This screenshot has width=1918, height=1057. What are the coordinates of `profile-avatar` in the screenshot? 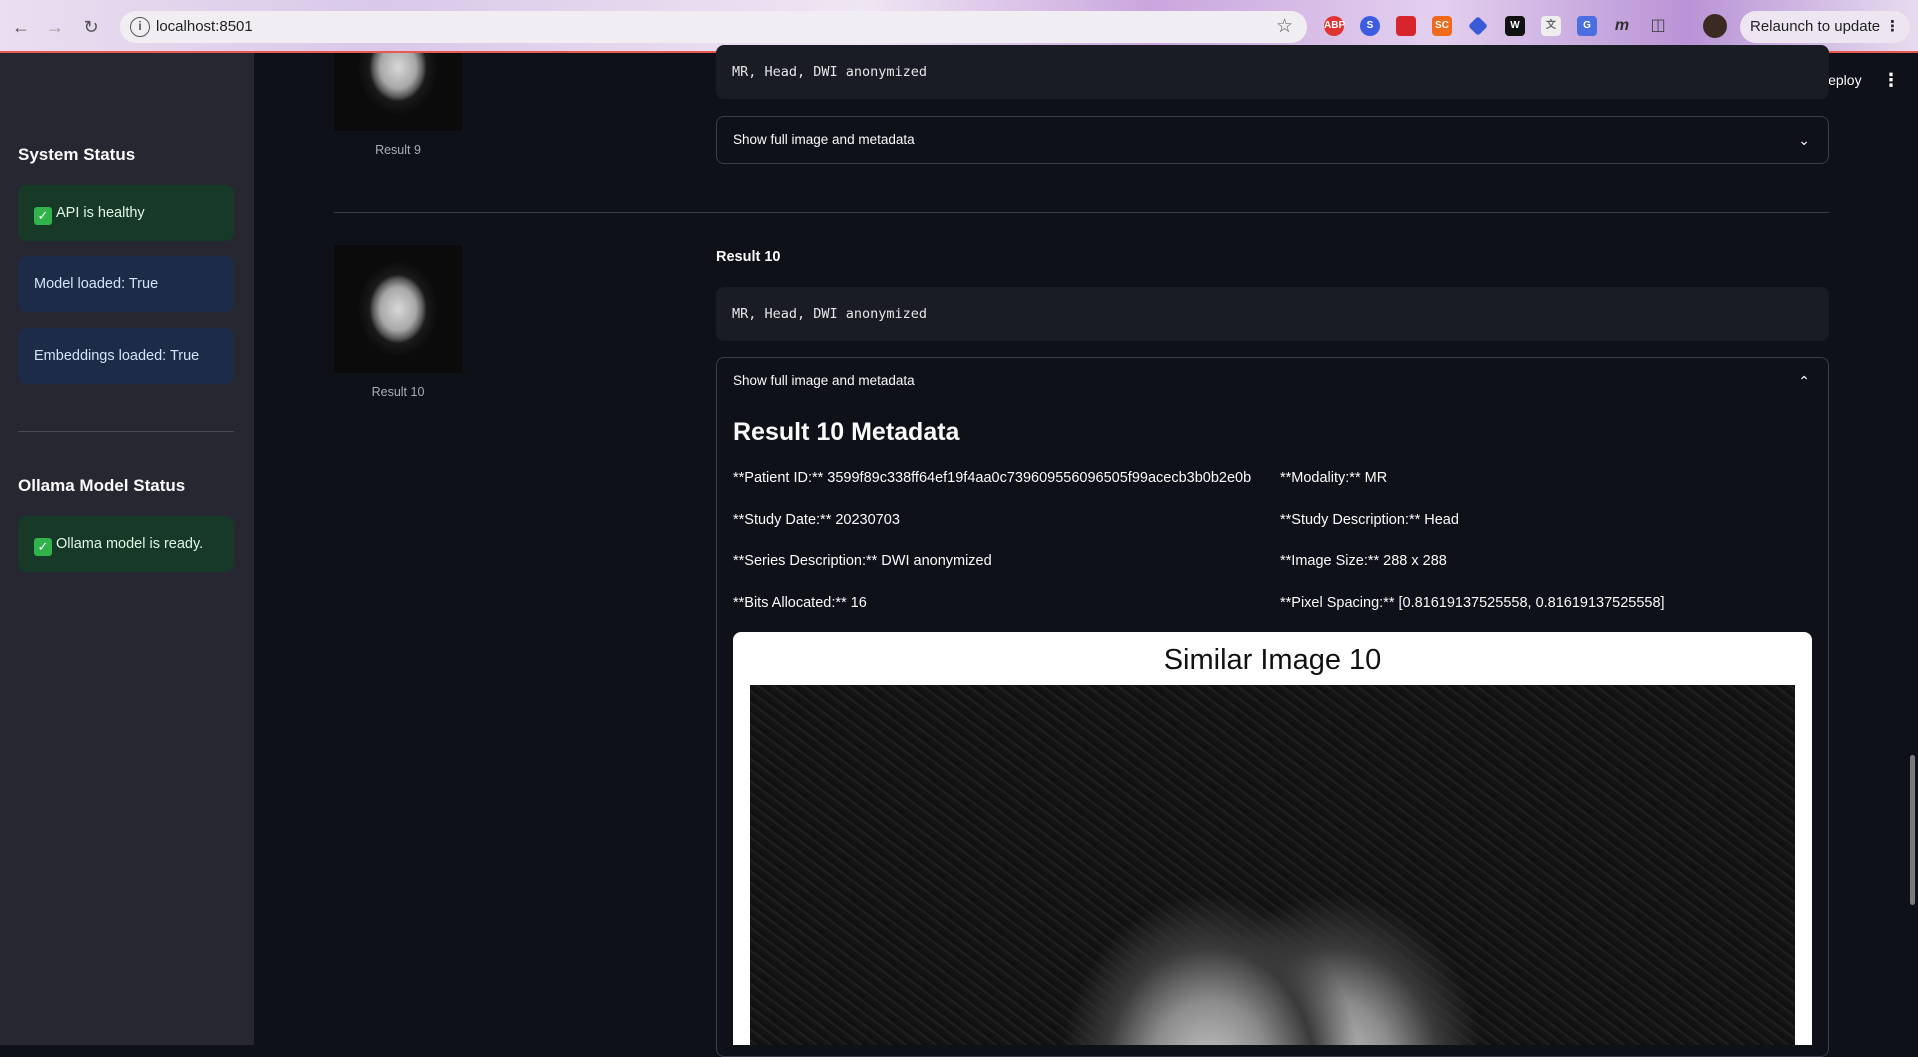 It's located at (1715, 26).